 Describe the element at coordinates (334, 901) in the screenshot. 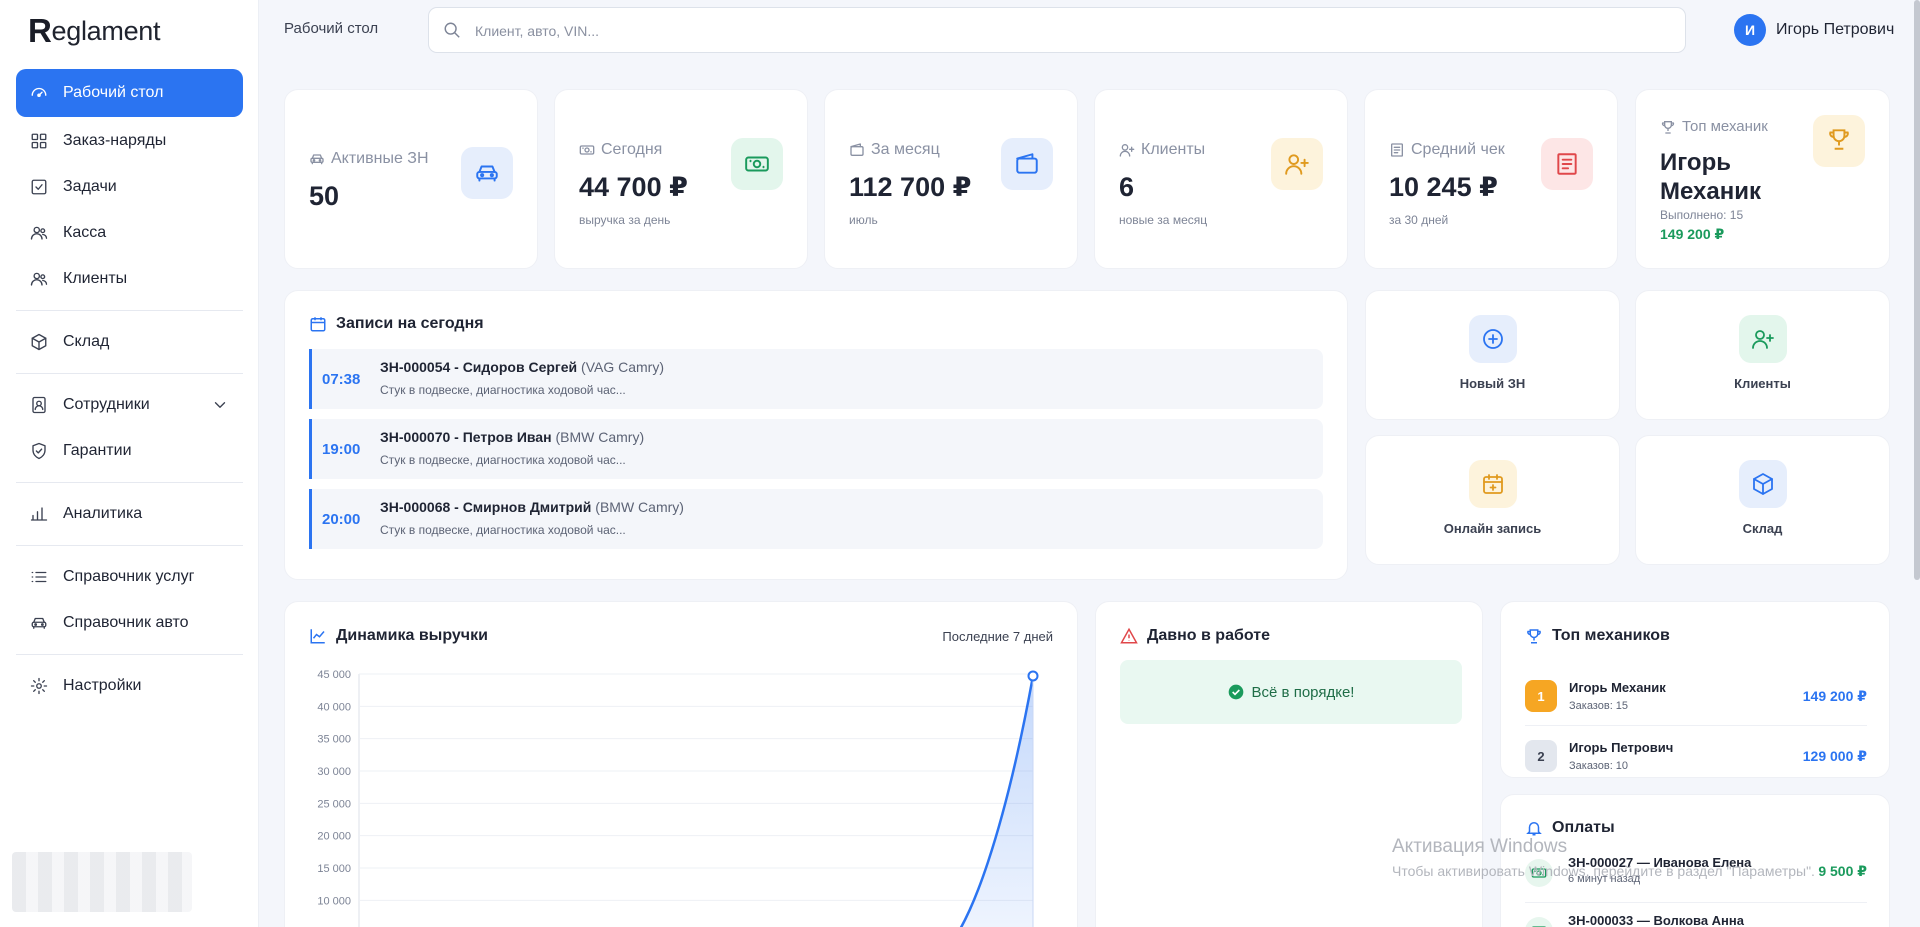

I see `chart-y-tick: 10 000` at that location.